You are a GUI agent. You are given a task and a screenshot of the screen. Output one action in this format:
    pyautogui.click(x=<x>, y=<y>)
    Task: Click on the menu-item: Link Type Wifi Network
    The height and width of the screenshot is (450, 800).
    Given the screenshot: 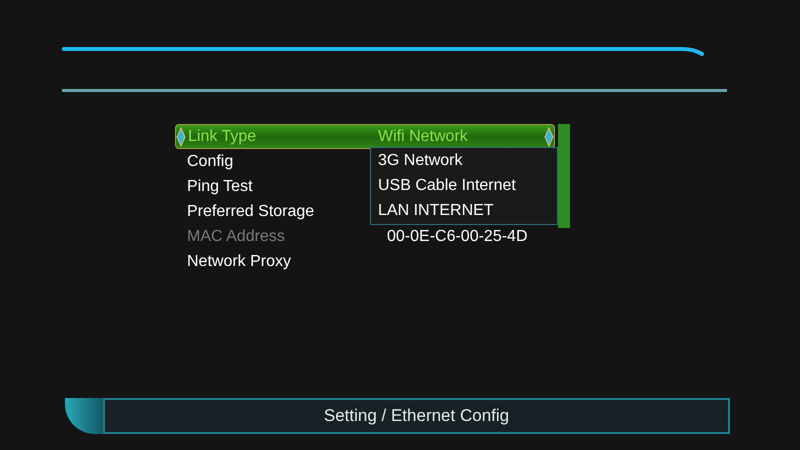 What is the action you would take?
    pyautogui.click(x=365, y=136)
    